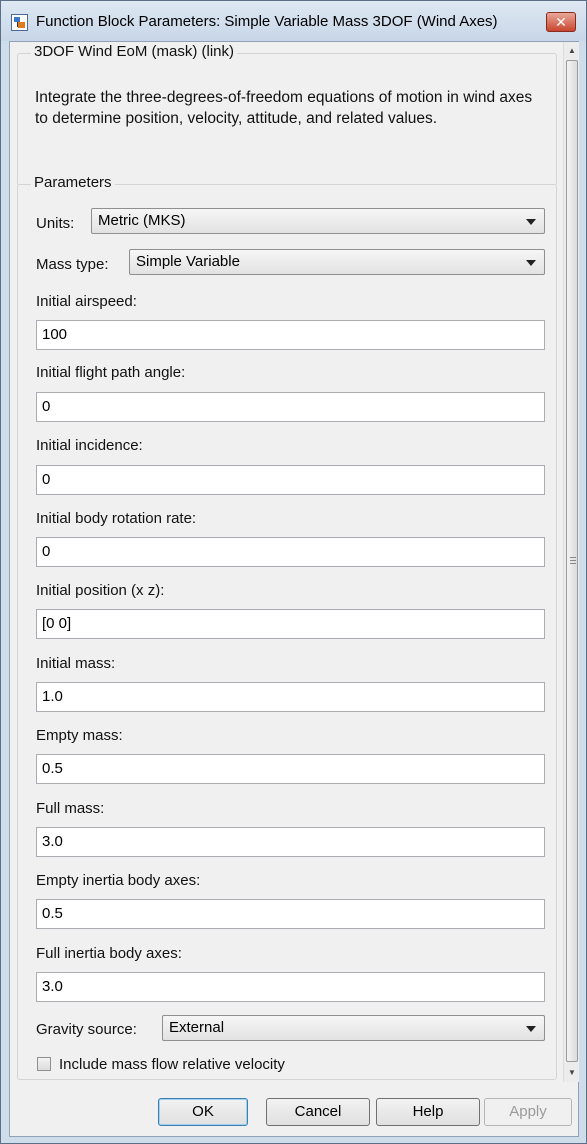 The height and width of the screenshot is (1144, 587). Describe the element at coordinates (290, 697) in the screenshot. I see `initial-mass-field: 1.0` at that location.